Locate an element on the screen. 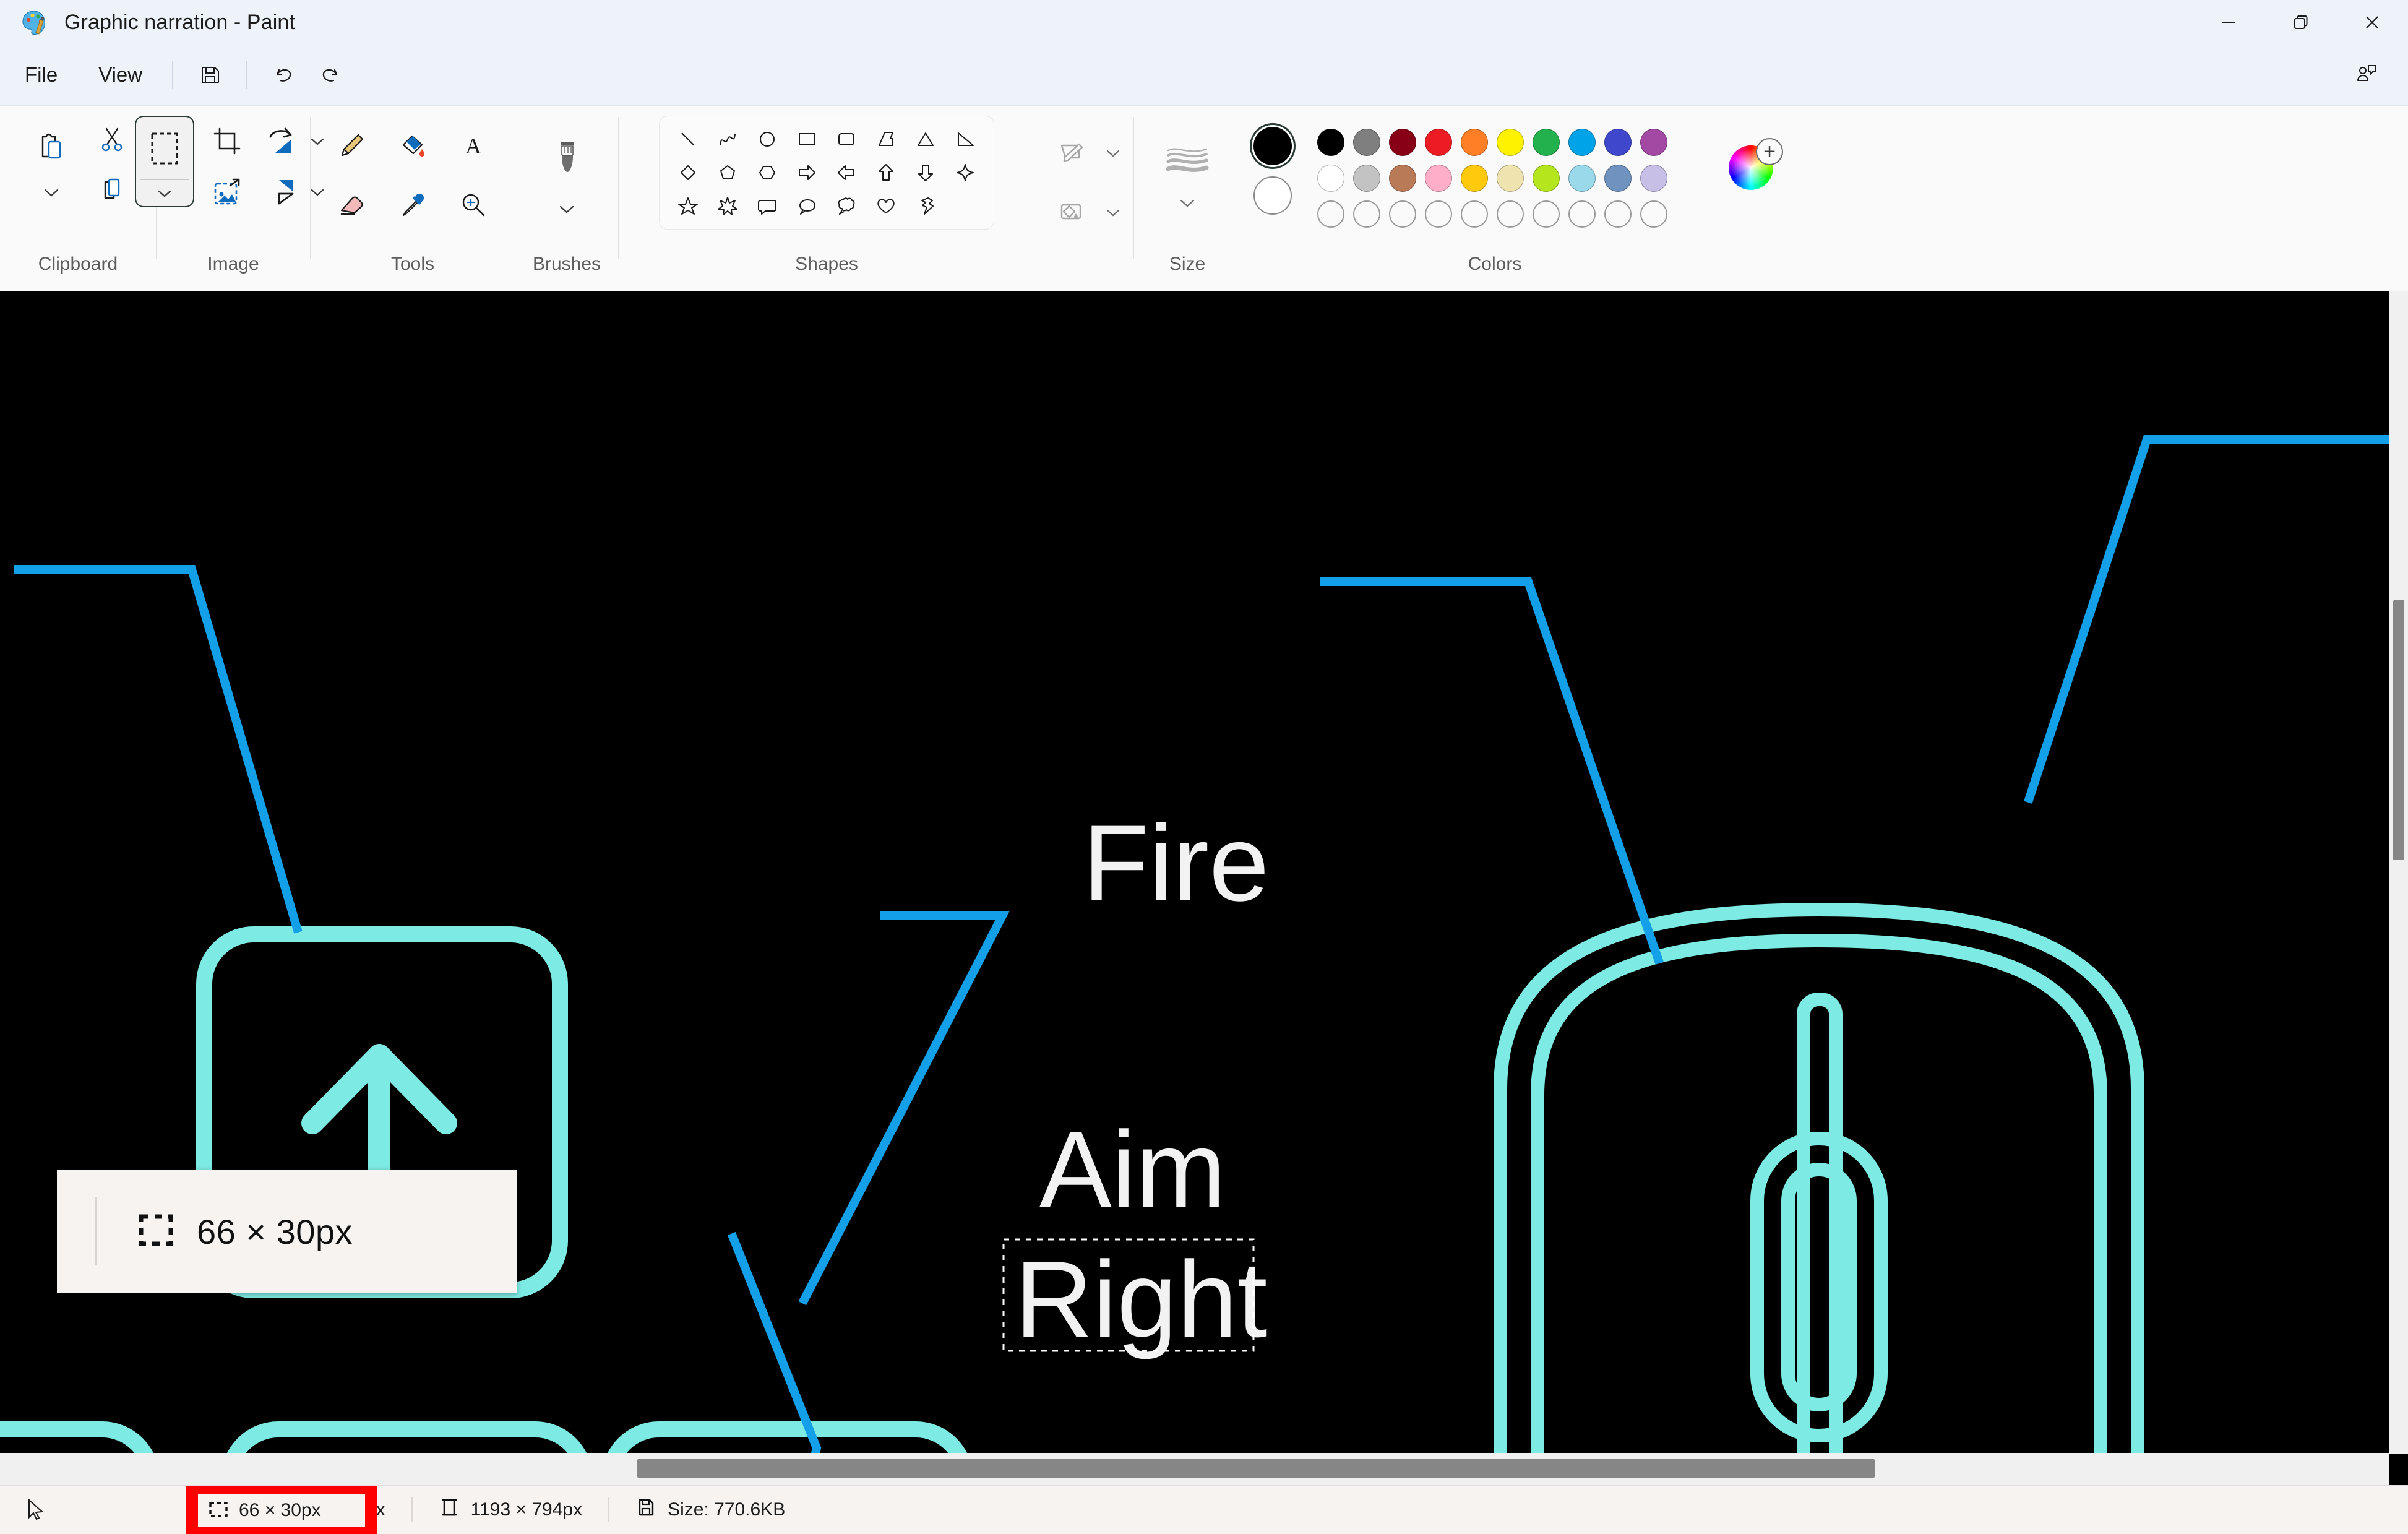 This screenshot has width=2408, height=1534. shape-right-triangle-icon is located at coordinates (965, 139).